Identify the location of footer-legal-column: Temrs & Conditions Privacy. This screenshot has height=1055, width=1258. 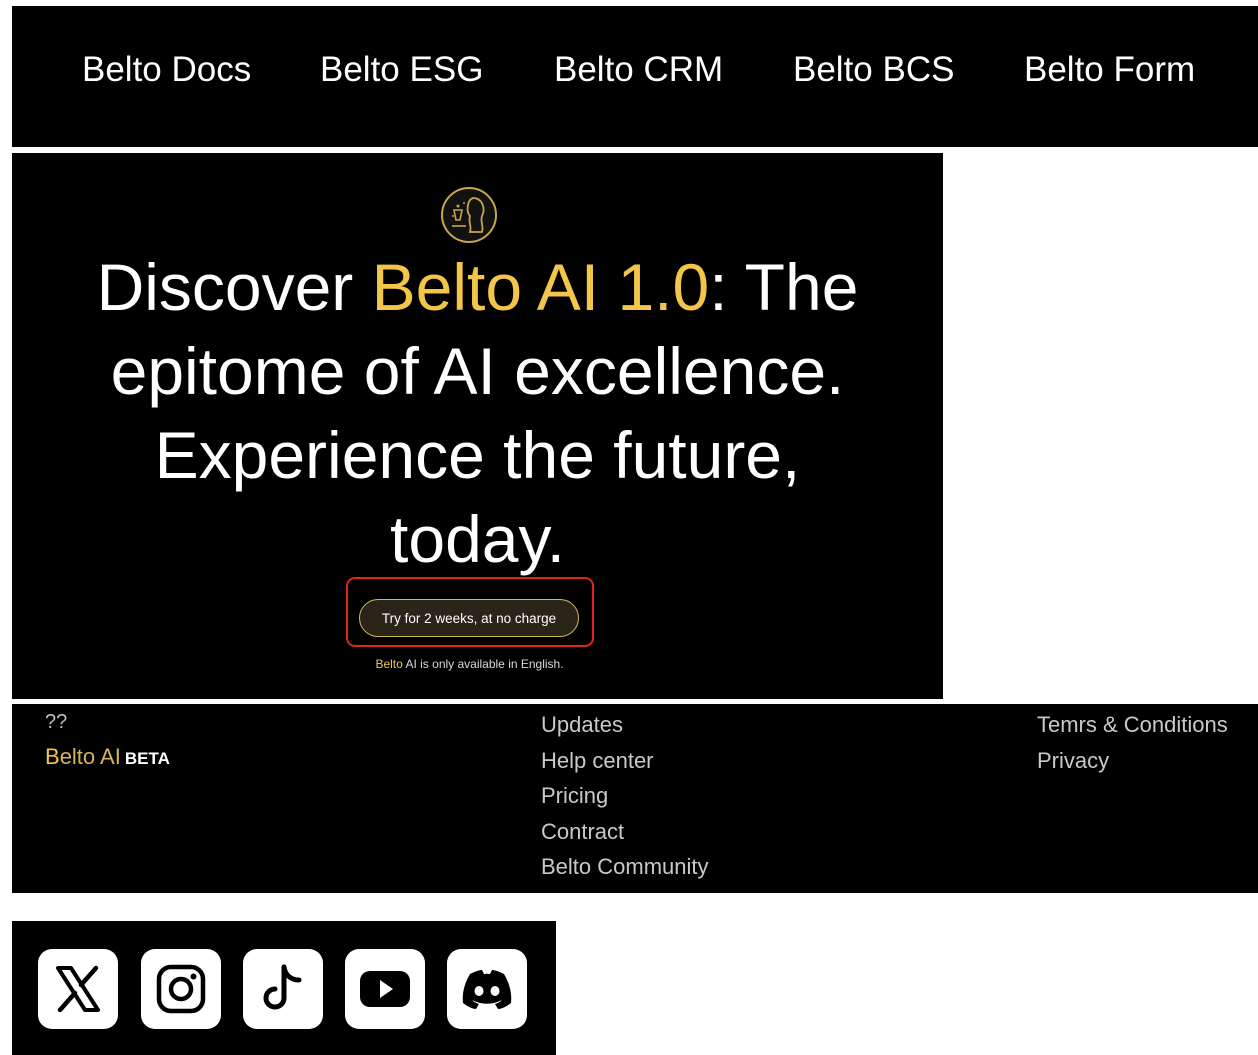
(1132, 742).